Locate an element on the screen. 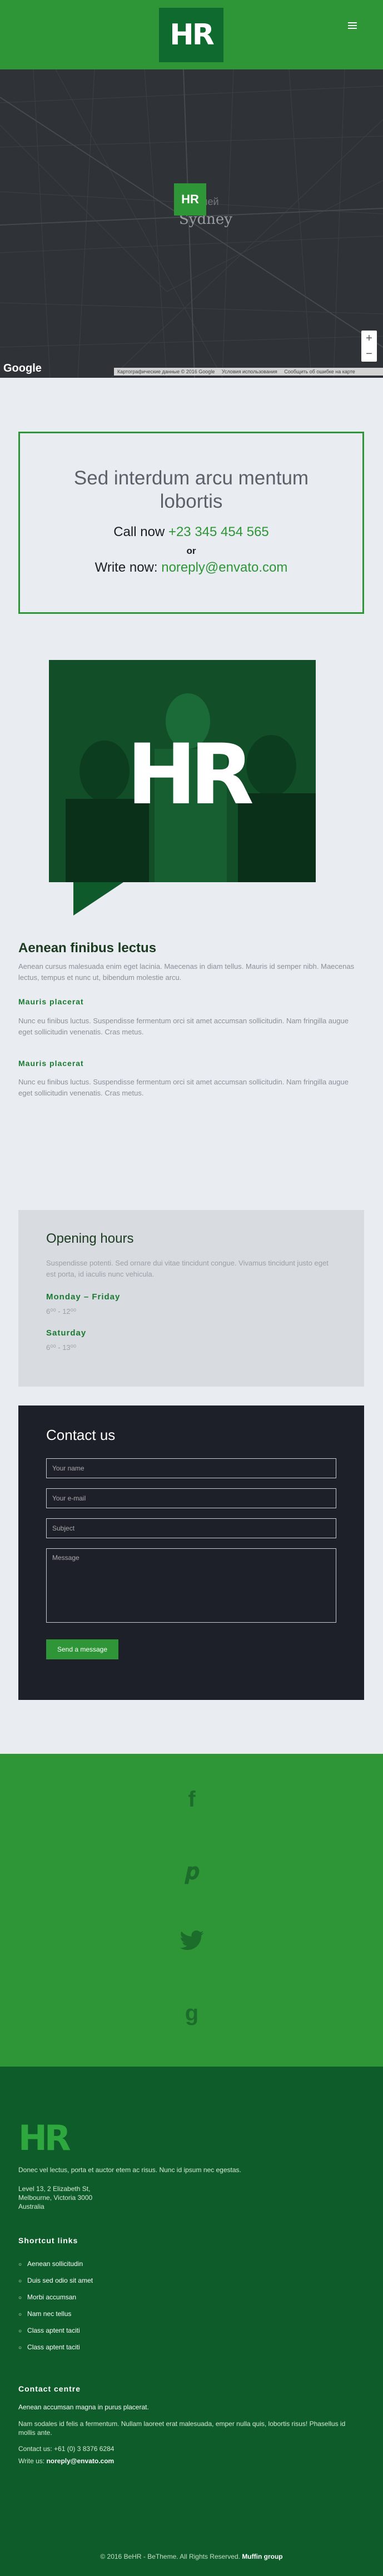  speech-tail is located at coordinates (98, 899).